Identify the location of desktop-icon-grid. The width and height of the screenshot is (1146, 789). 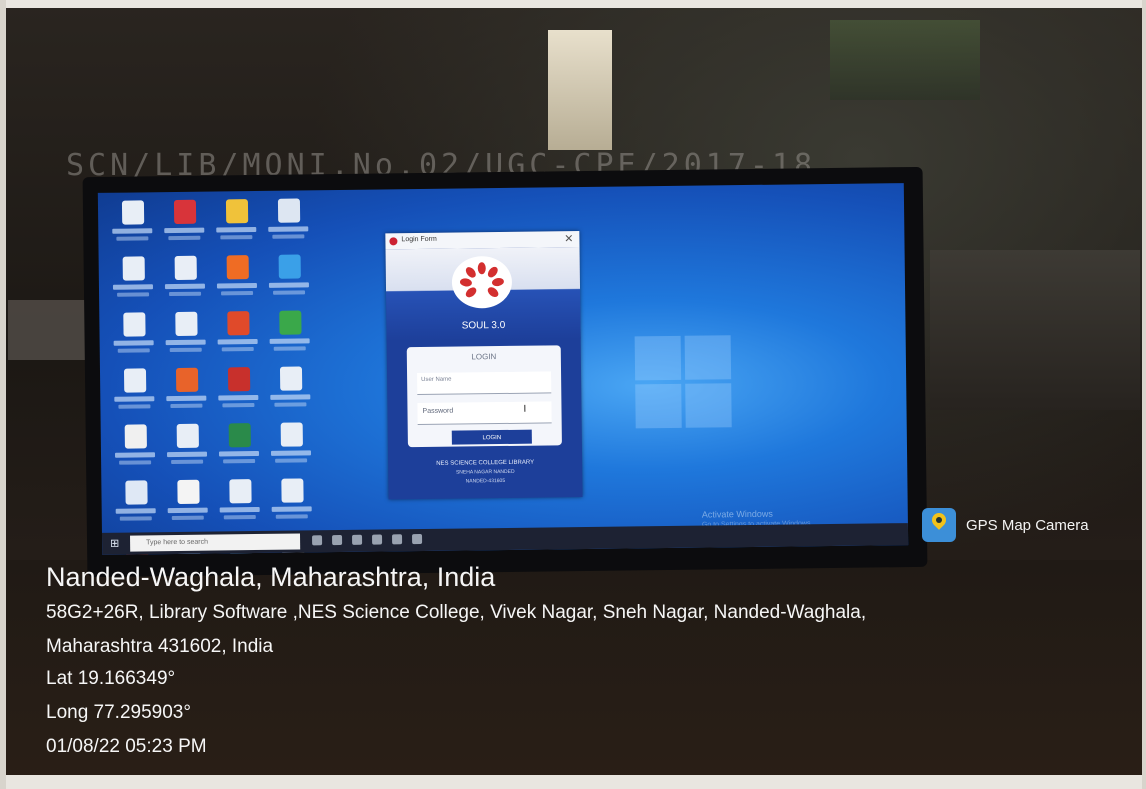
(217, 375).